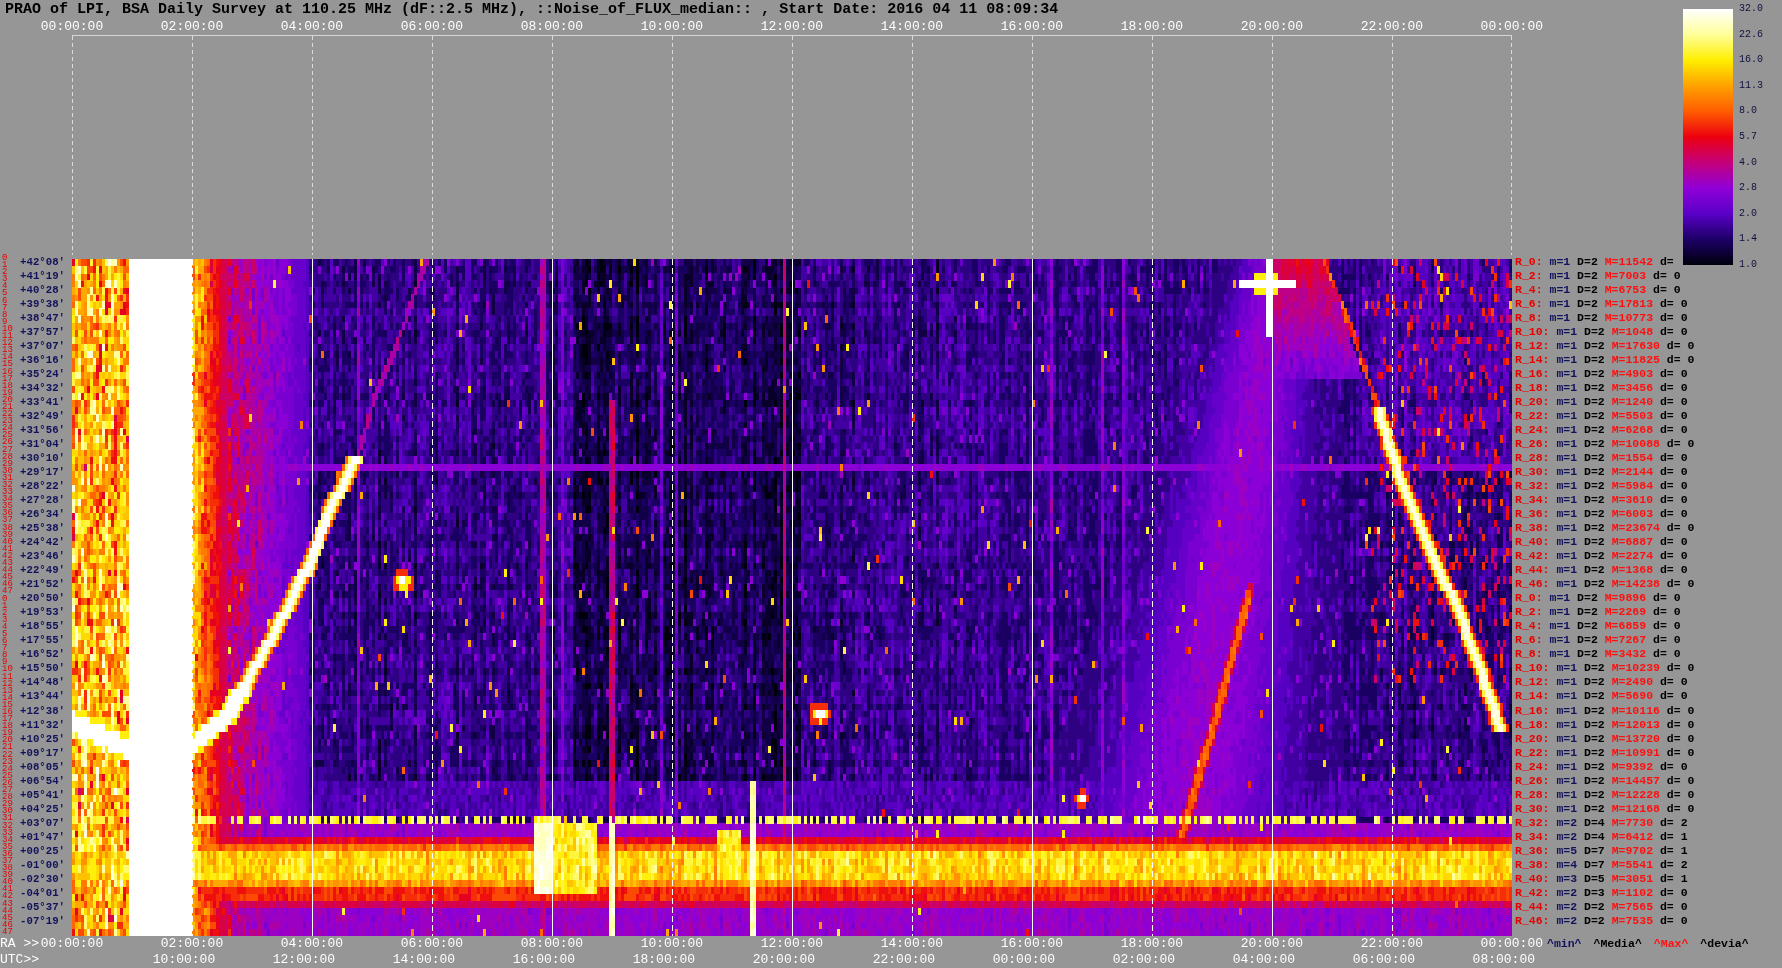 The width and height of the screenshot is (1782, 968). Describe the element at coordinates (7, 514) in the screenshot. I see `row-number-label: 36` at that location.